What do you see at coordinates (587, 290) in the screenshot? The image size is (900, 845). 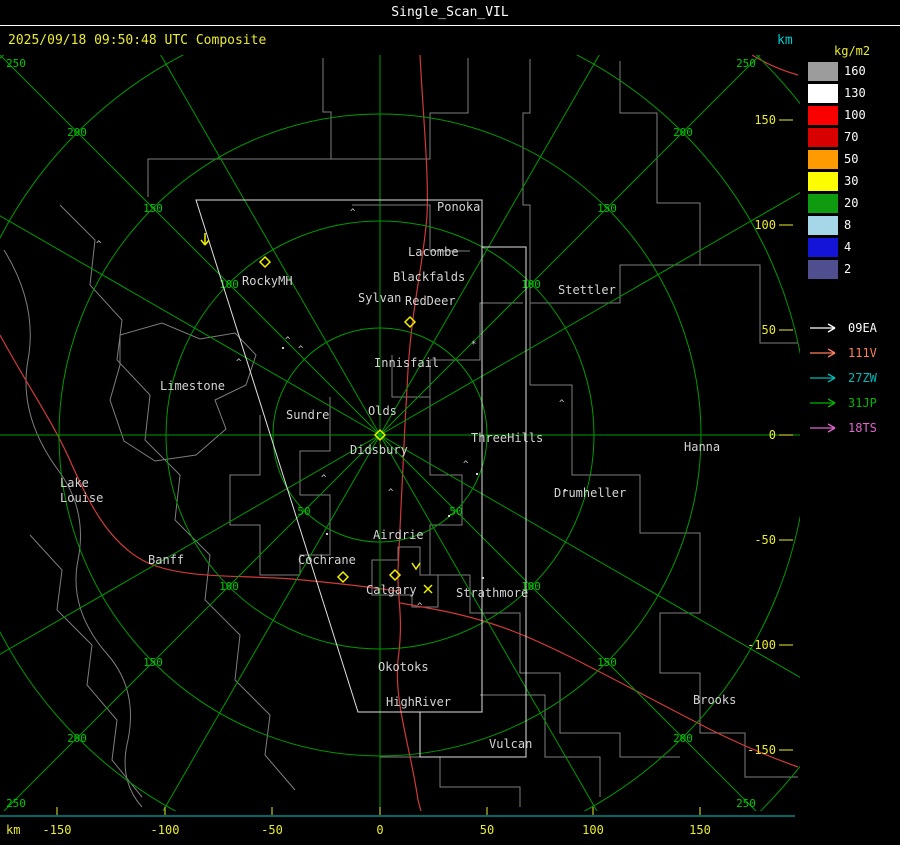 I see `city-label-stettler: Stettler` at bounding box center [587, 290].